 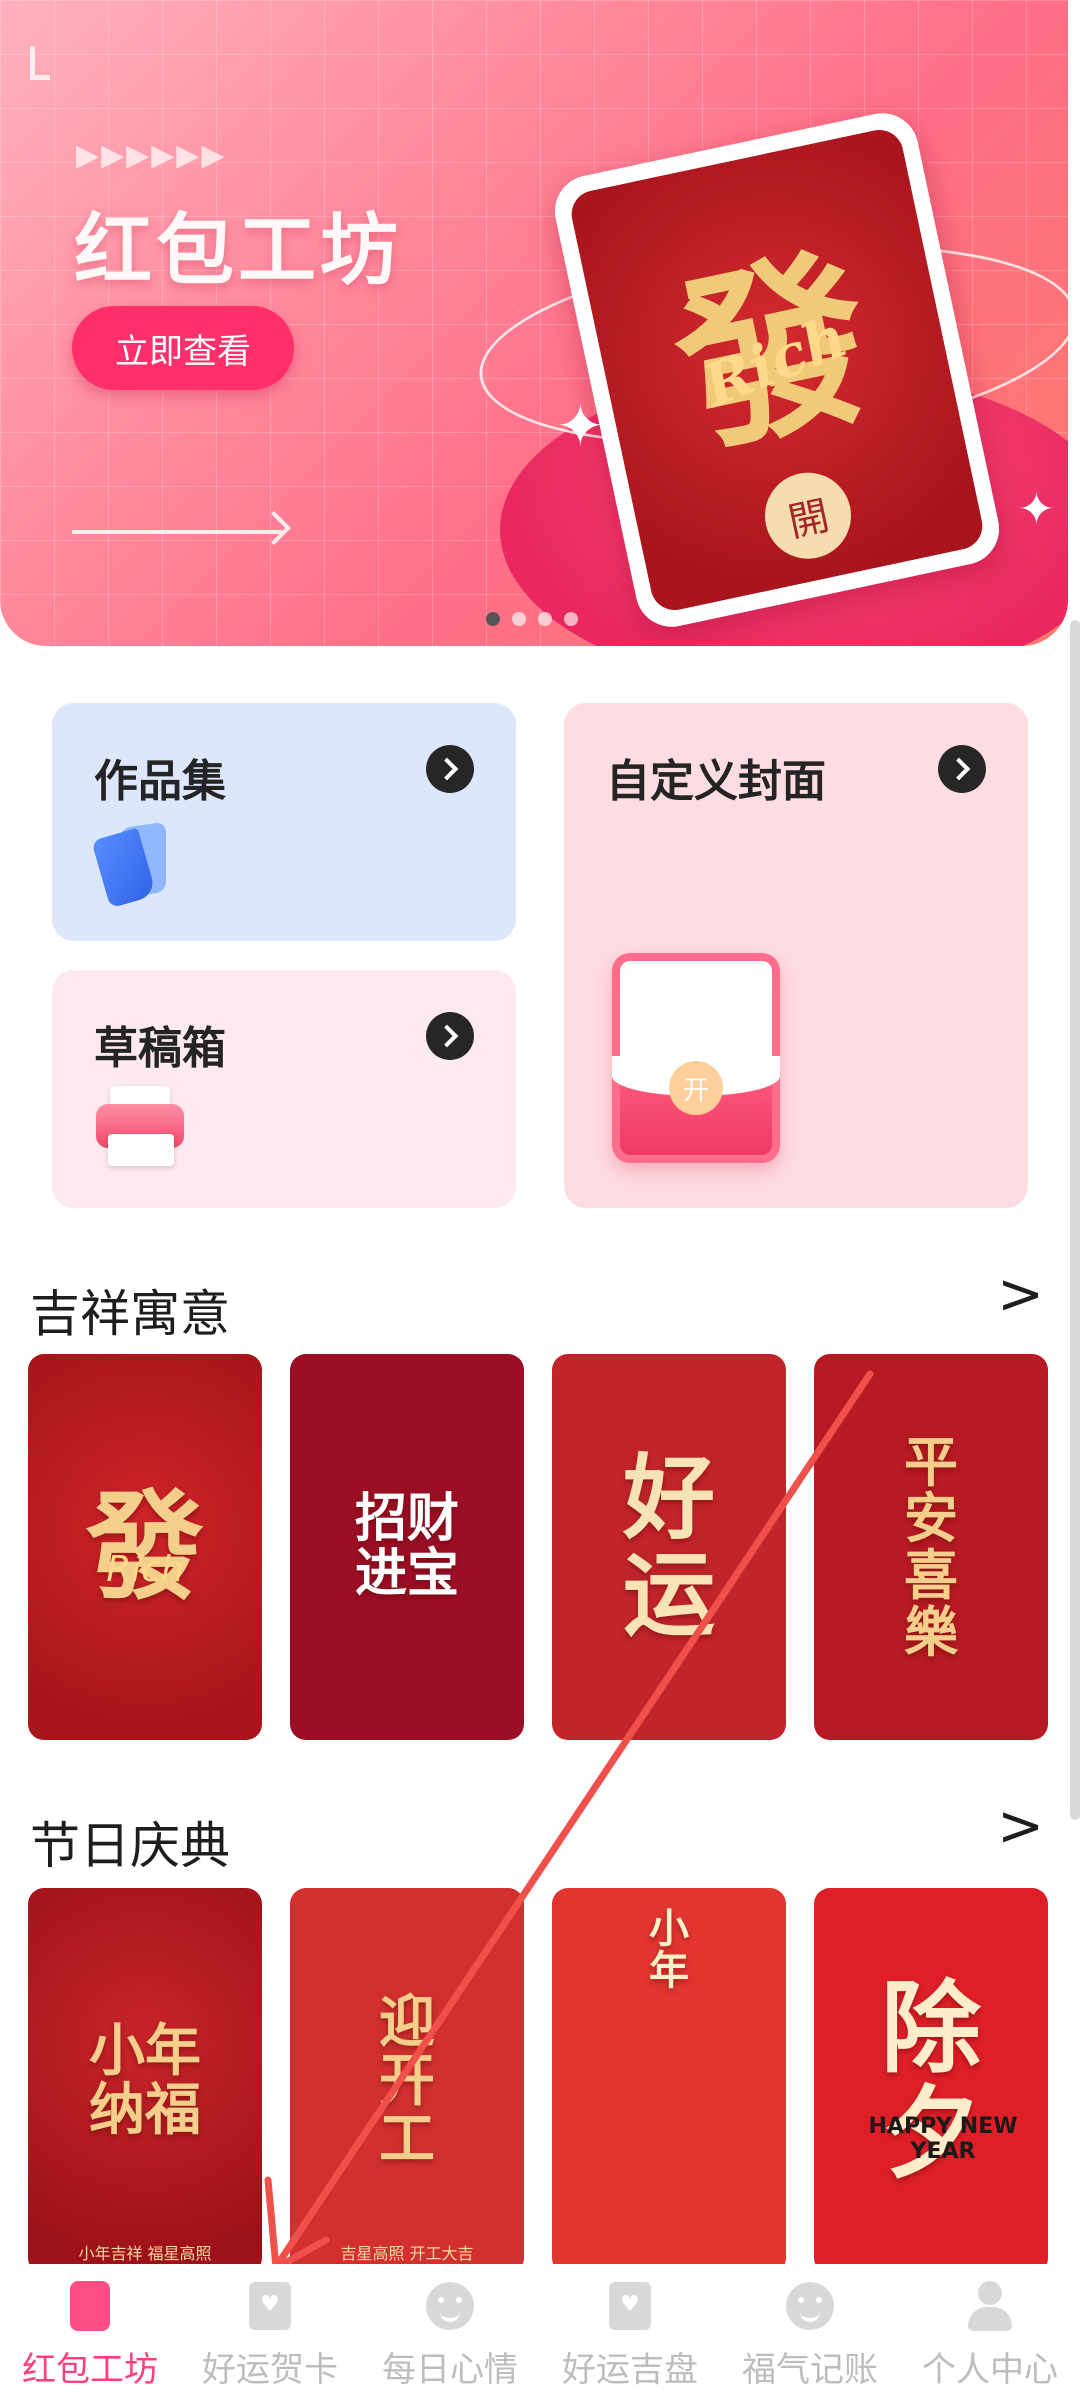 I want to click on section-more-festival: >, so click(x=1020, y=1826).